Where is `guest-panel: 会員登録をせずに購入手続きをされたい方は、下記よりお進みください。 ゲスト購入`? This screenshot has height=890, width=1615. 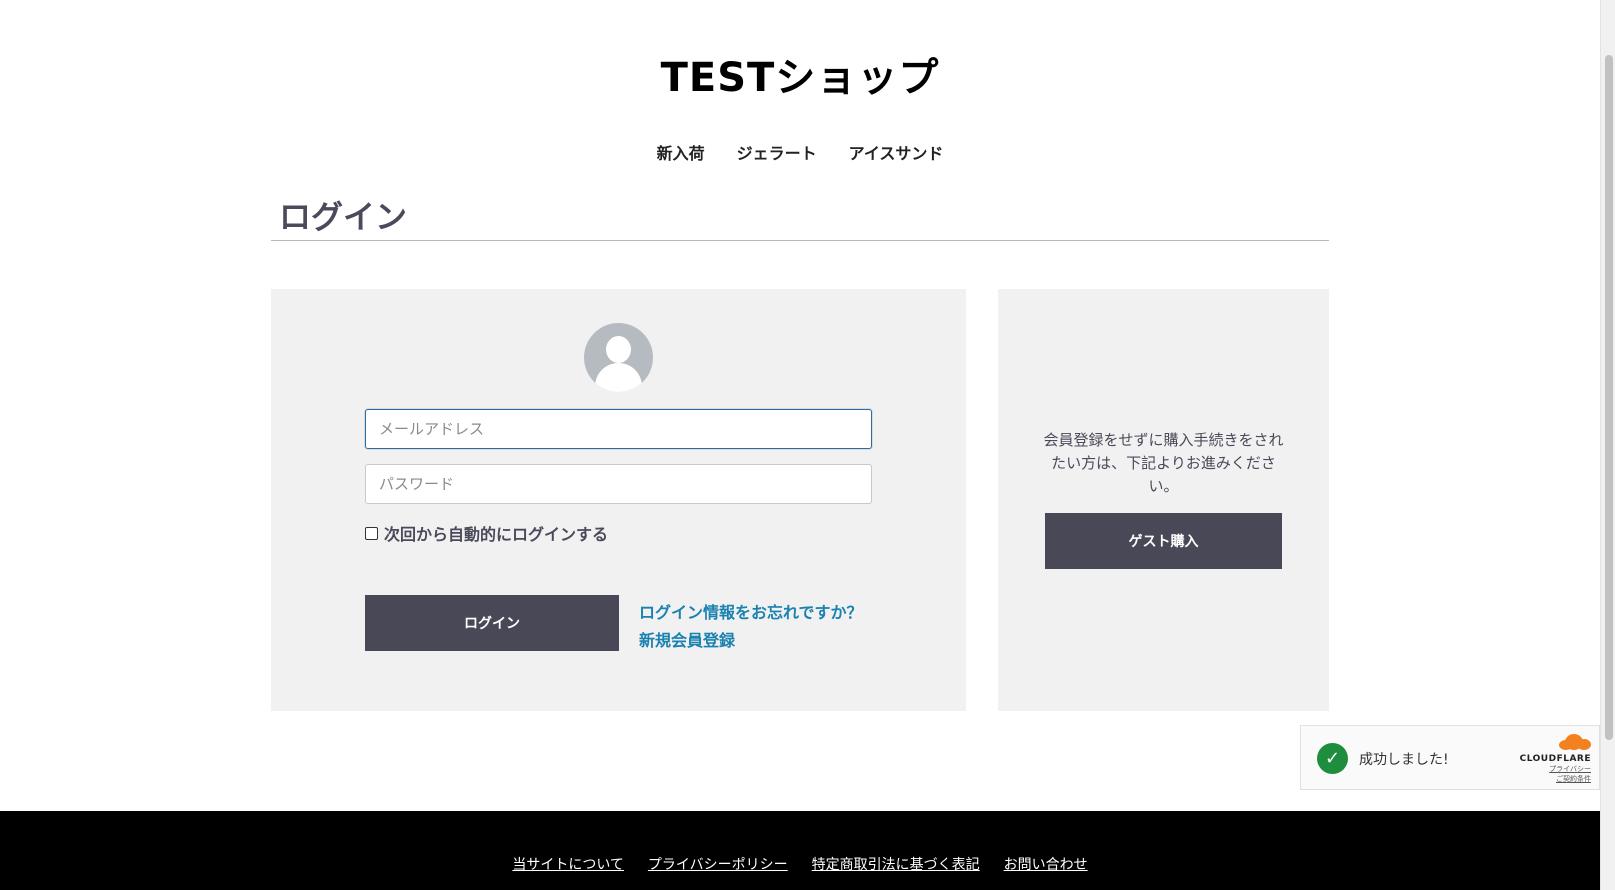
guest-panel: 会員登録をせずに購入手続きをされたい方は、下記よりお進みください。 ゲスト購入 is located at coordinates (1163, 500).